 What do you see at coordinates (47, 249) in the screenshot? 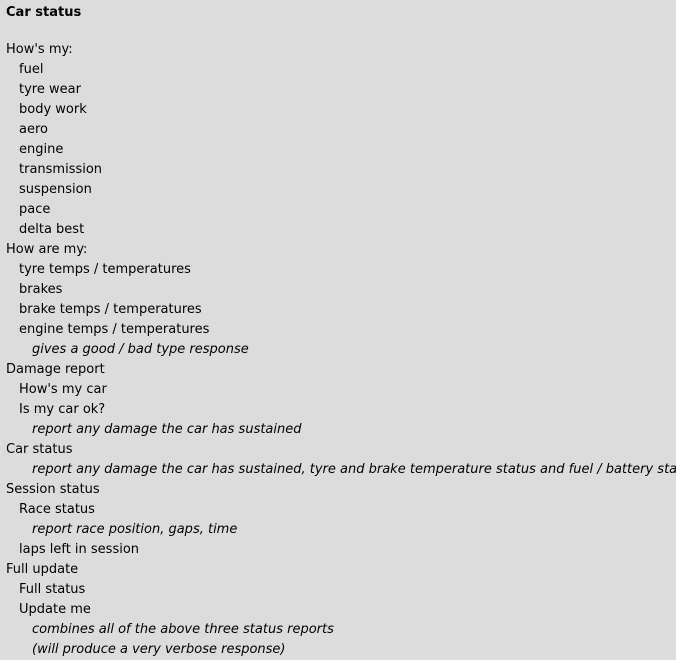
I see `section-heading: How are my:` at bounding box center [47, 249].